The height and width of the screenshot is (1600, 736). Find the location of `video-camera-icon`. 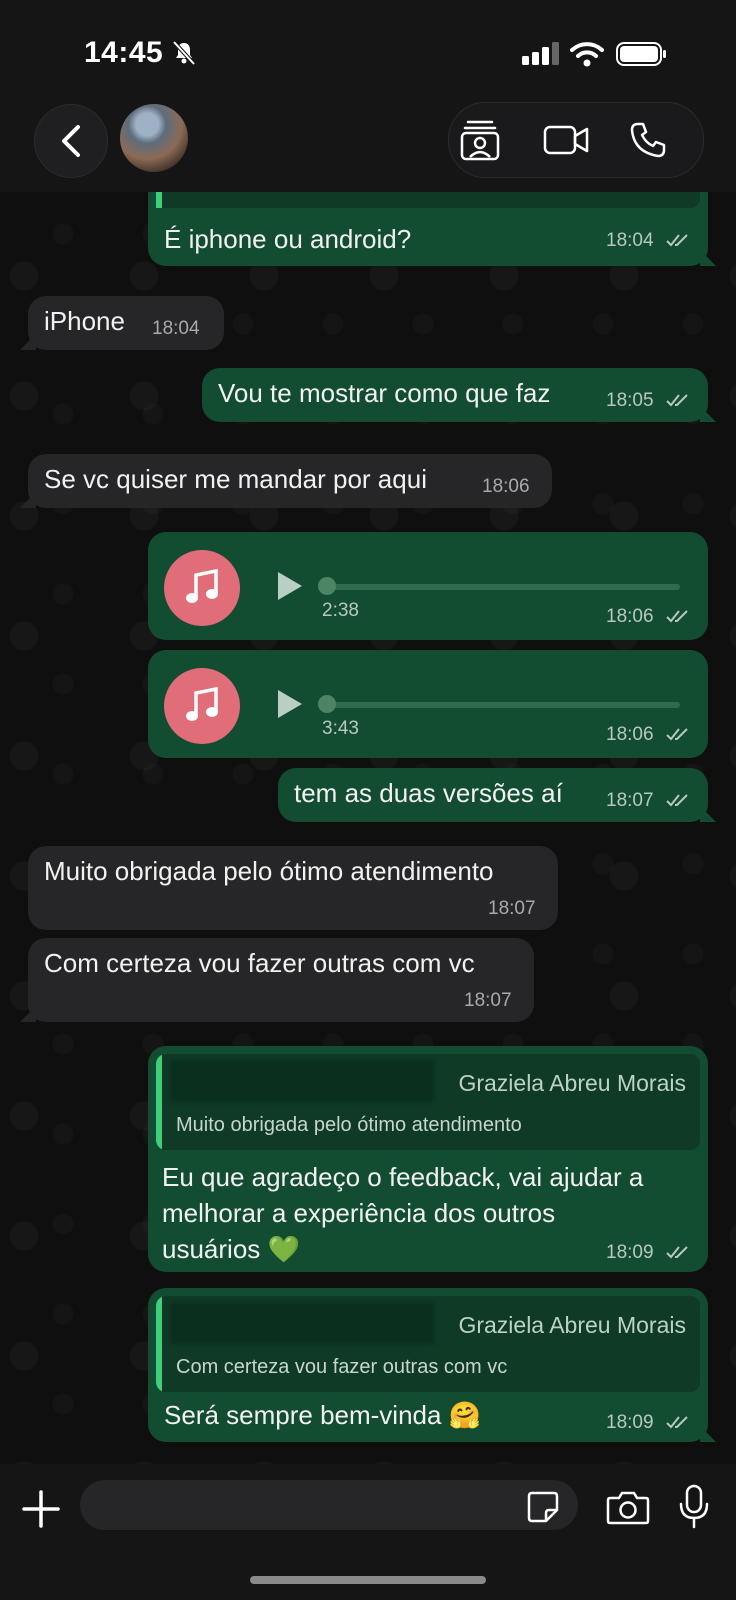

video-camera-icon is located at coordinates (566, 140).